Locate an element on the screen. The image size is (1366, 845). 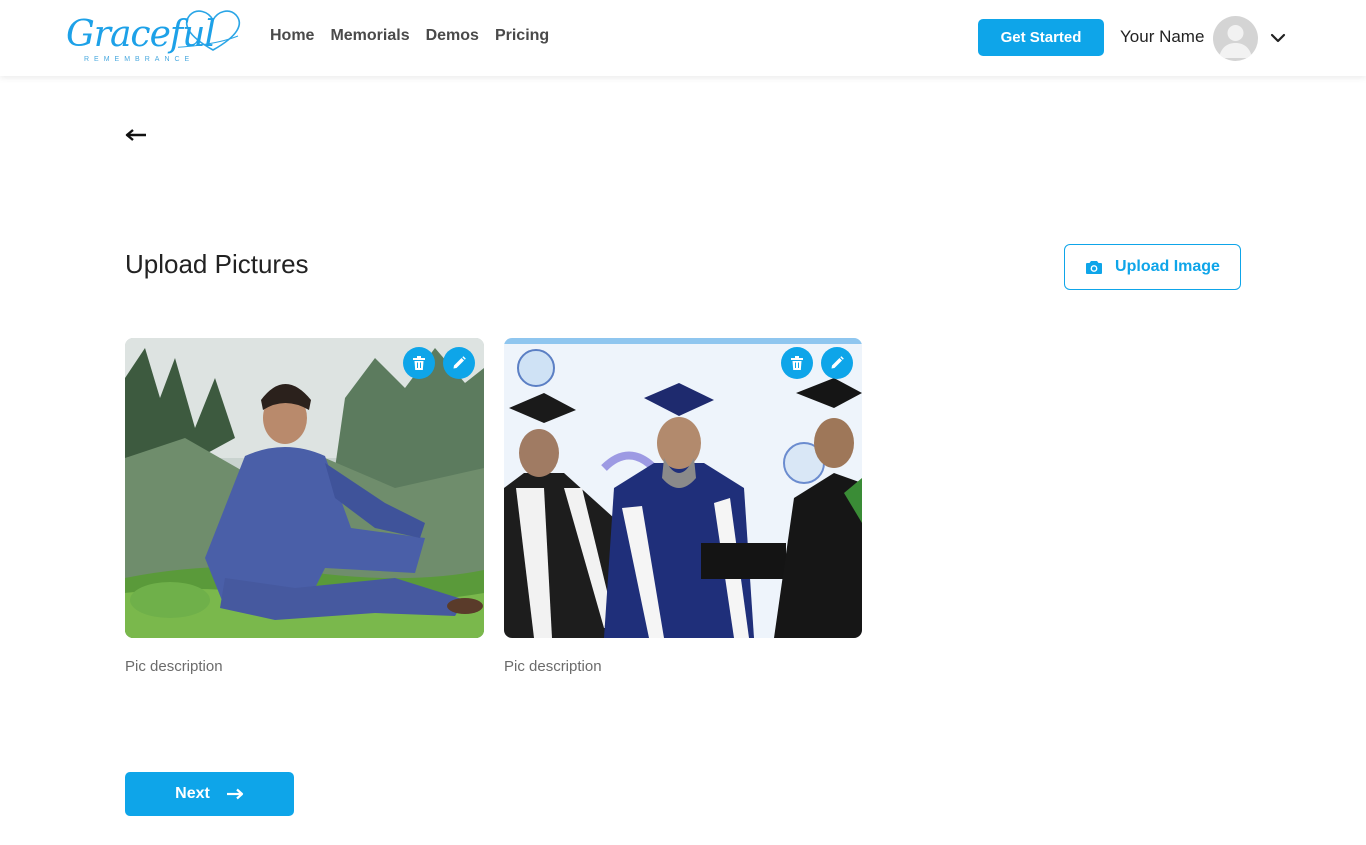
page-title: Upload Pictures is located at coordinates (217, 264).